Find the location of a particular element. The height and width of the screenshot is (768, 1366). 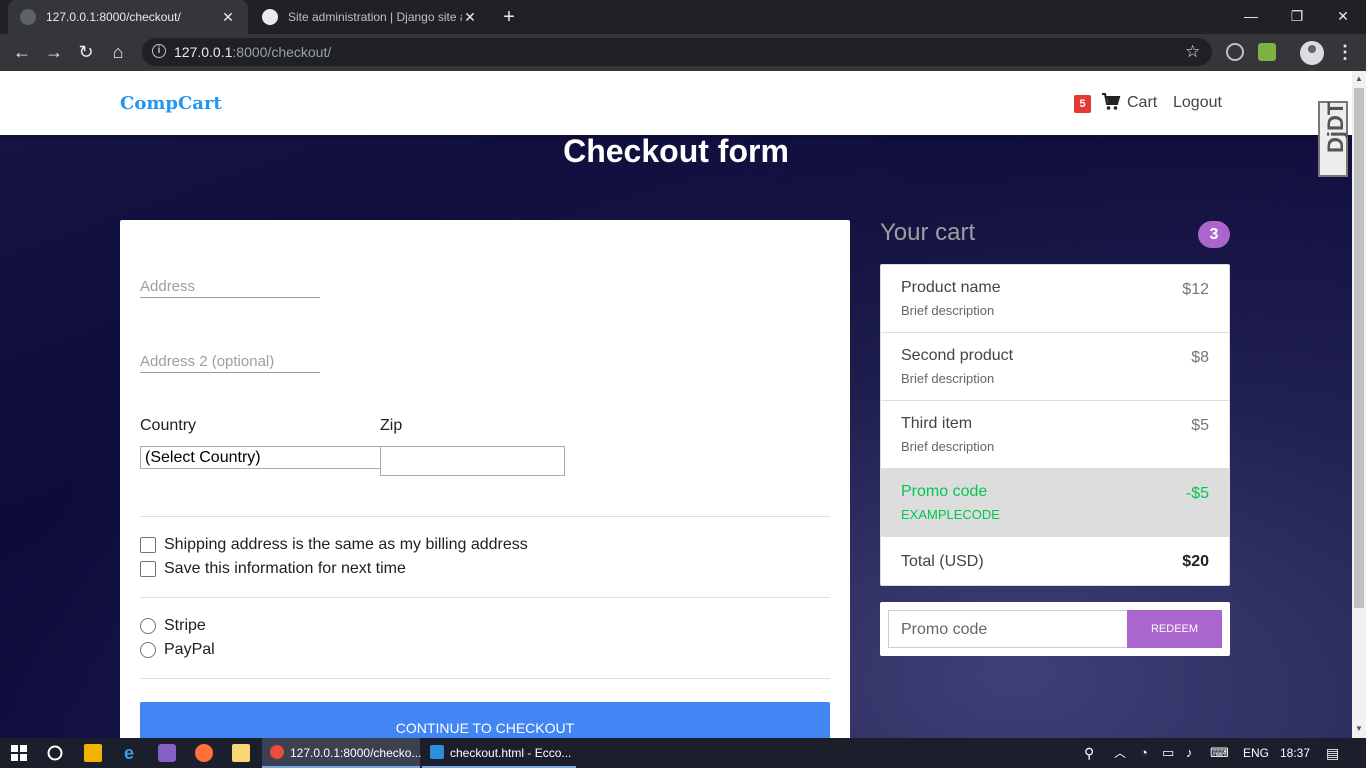

notifications-icon: ▤ is located at coordinates (1332, 753).